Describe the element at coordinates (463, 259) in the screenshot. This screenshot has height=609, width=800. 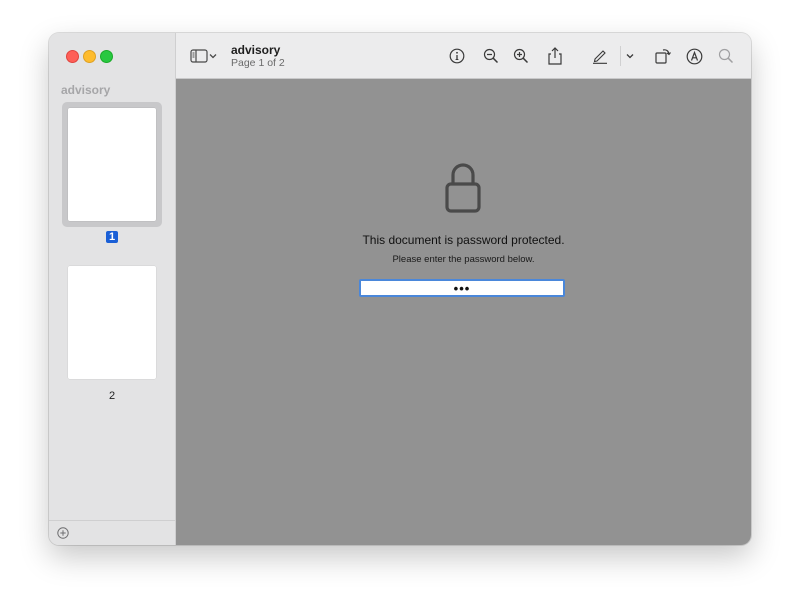
I see `password-instruction: Please enter the password below.` at that location.